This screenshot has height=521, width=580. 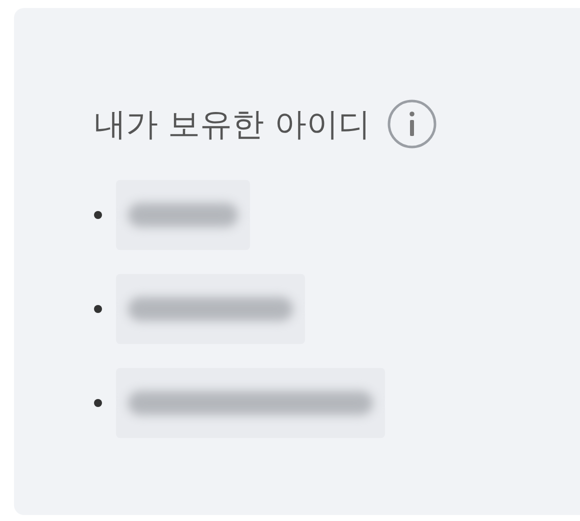 What do you see at coordinates (412, 124) in the screenshot?
I see `info-icon` at bounding box center [412, 124].